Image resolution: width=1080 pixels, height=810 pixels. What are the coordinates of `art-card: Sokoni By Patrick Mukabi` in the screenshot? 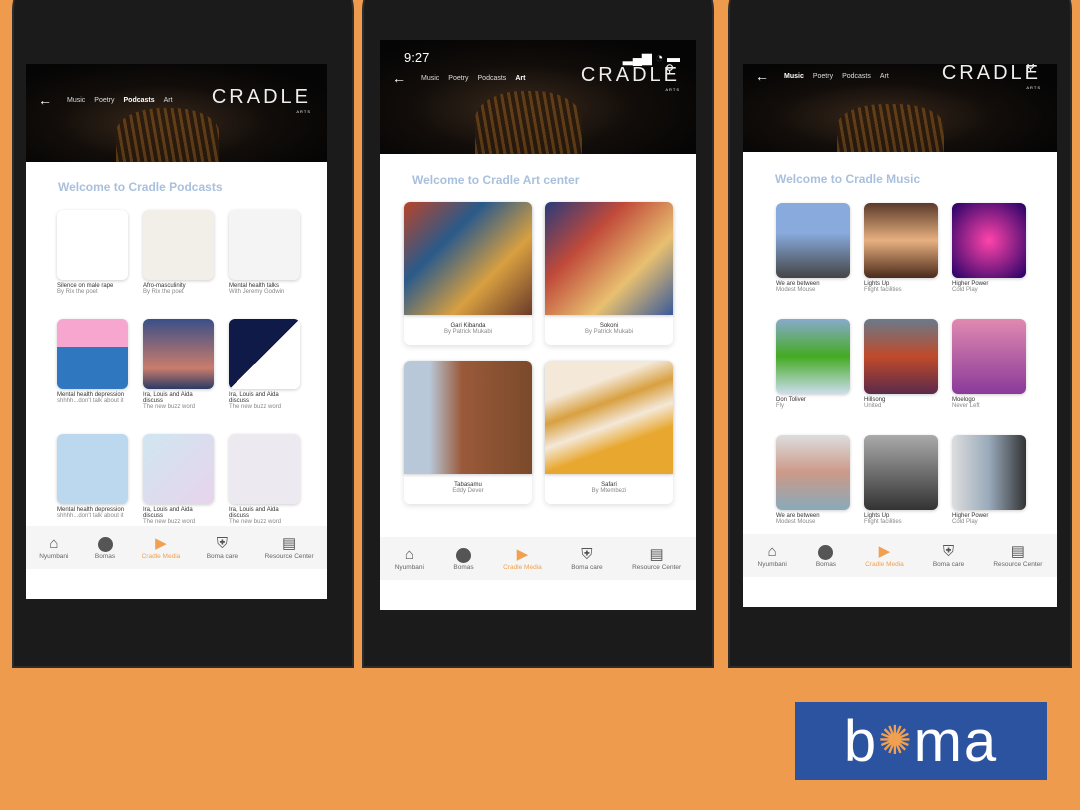 It's located at (609, 273).